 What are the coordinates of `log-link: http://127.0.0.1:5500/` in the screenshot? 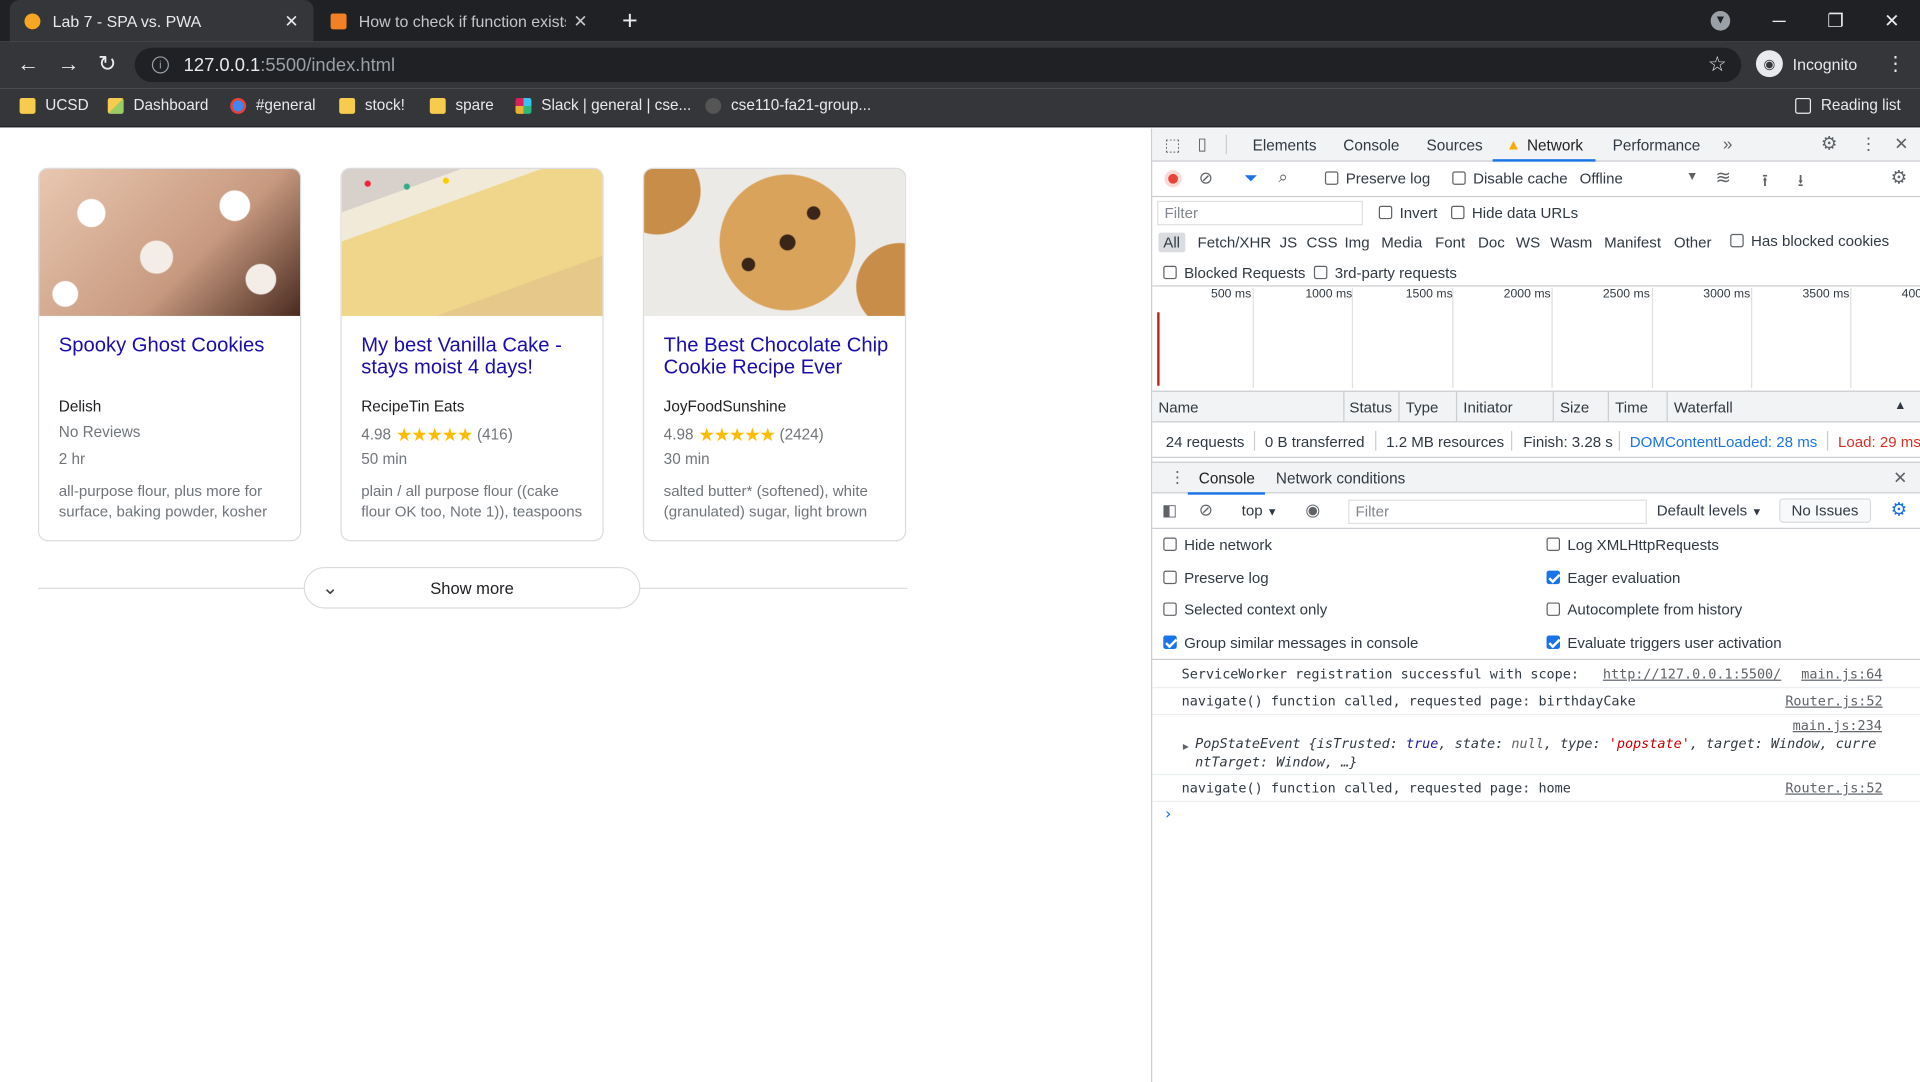 It's located at (1692, 674).